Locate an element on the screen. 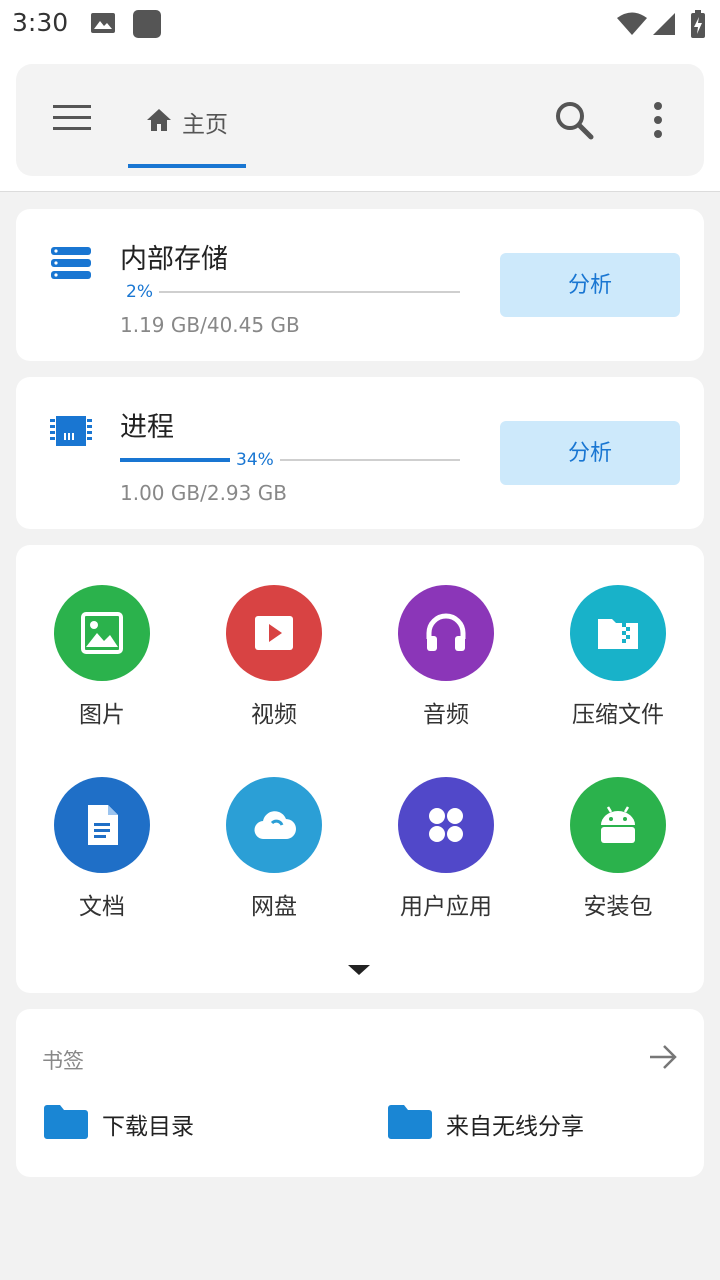 The height and width of the screenshot is (1280, 720). category-user-apps: 用户应用 is located at coordinates (446, 852).